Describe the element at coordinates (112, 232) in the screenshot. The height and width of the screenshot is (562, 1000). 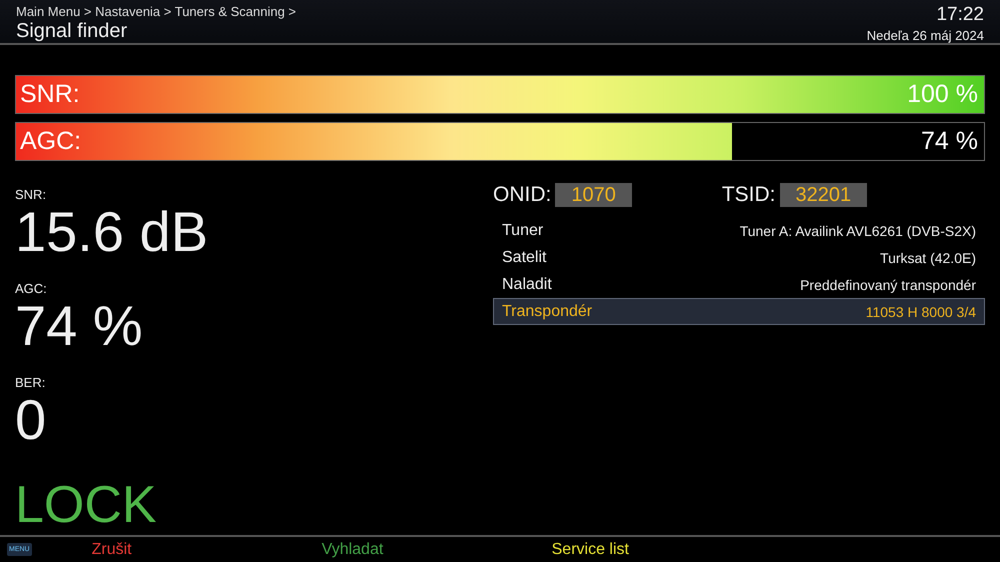
I see `stat-value: 15.6 dB` at that location.